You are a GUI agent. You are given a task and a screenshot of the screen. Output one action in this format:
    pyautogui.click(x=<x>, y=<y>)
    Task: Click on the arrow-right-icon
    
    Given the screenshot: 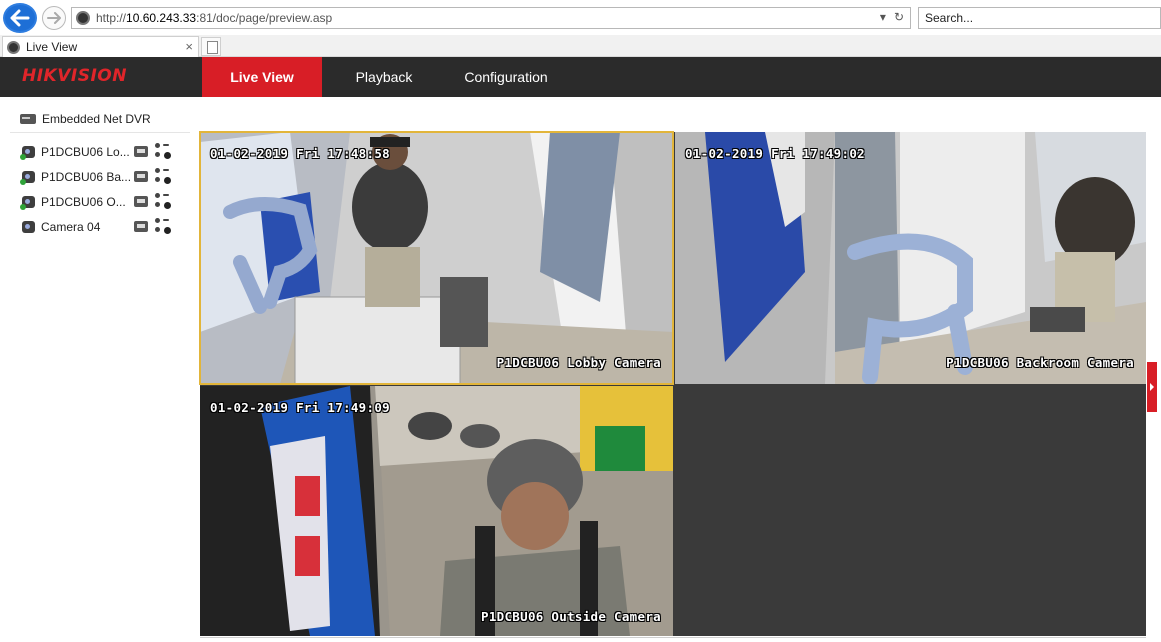 What is the action you would take?
    pyautogui.click(x=54, y=18)
    